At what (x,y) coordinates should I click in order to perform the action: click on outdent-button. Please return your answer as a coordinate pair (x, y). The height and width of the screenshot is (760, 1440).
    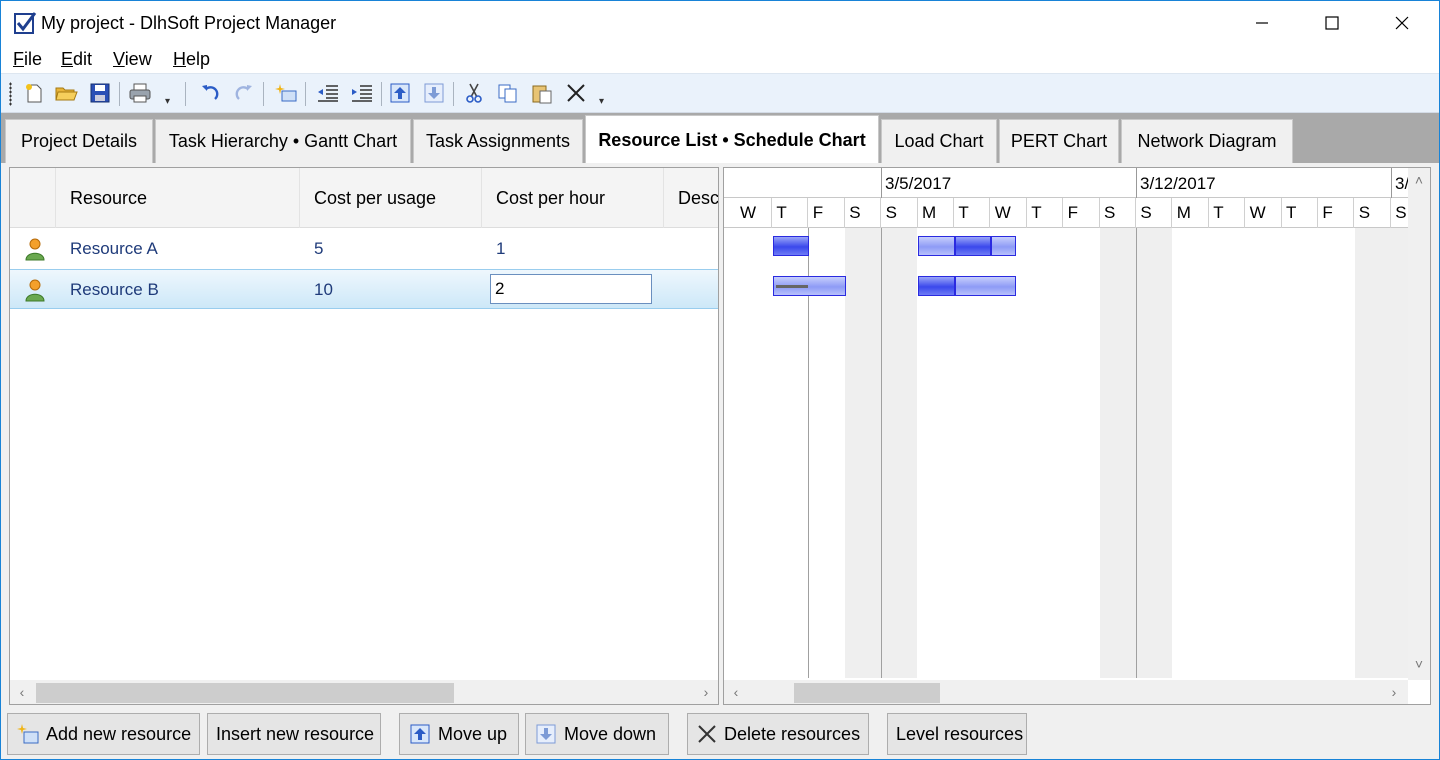
    Looking at the image, I should click on (328, 93).